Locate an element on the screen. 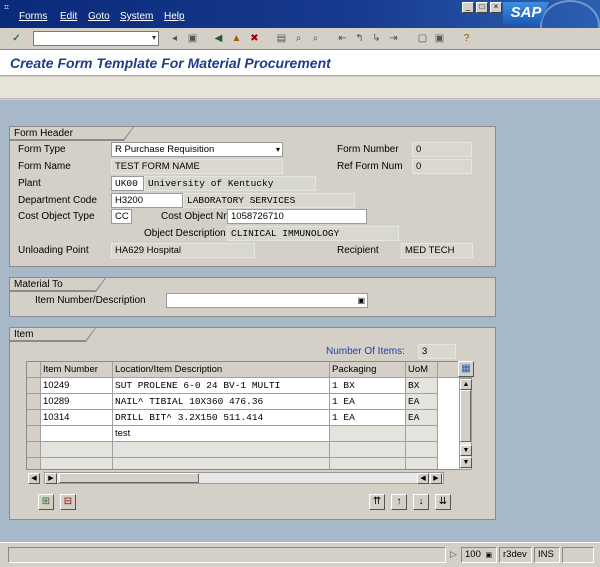 This screenshot has height=567, width=600. cost-object-type-field: CC is located at coordinates (121, 216).